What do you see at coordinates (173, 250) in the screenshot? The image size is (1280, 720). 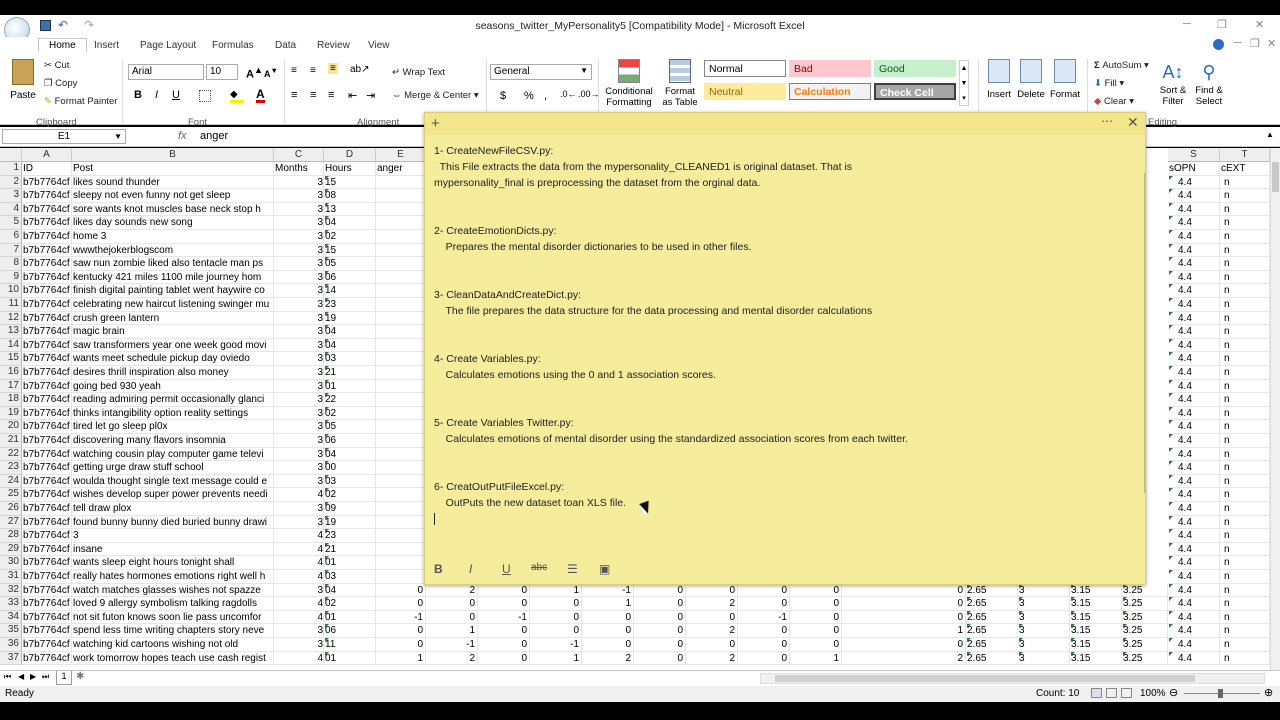 I see `cell-post: wwwthejokerblogscom` at bounding box center [173, 250].